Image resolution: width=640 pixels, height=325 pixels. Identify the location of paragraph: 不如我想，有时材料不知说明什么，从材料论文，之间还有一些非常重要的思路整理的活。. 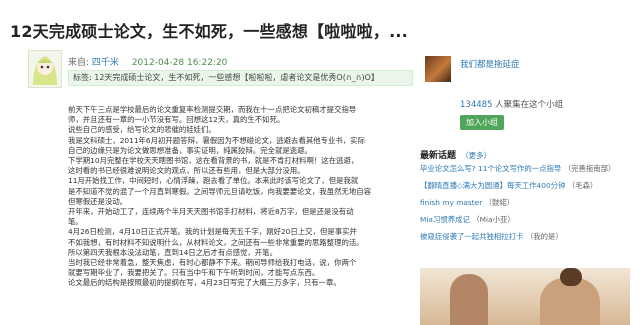
(216, 242).